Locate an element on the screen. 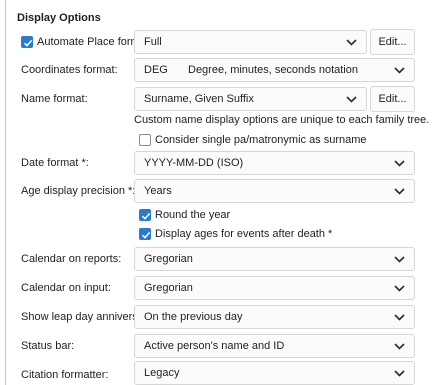 This screenshot has height=385, width=446. status-bar-dropdown: Active person's name and ID is located at coordinates (274, 346).